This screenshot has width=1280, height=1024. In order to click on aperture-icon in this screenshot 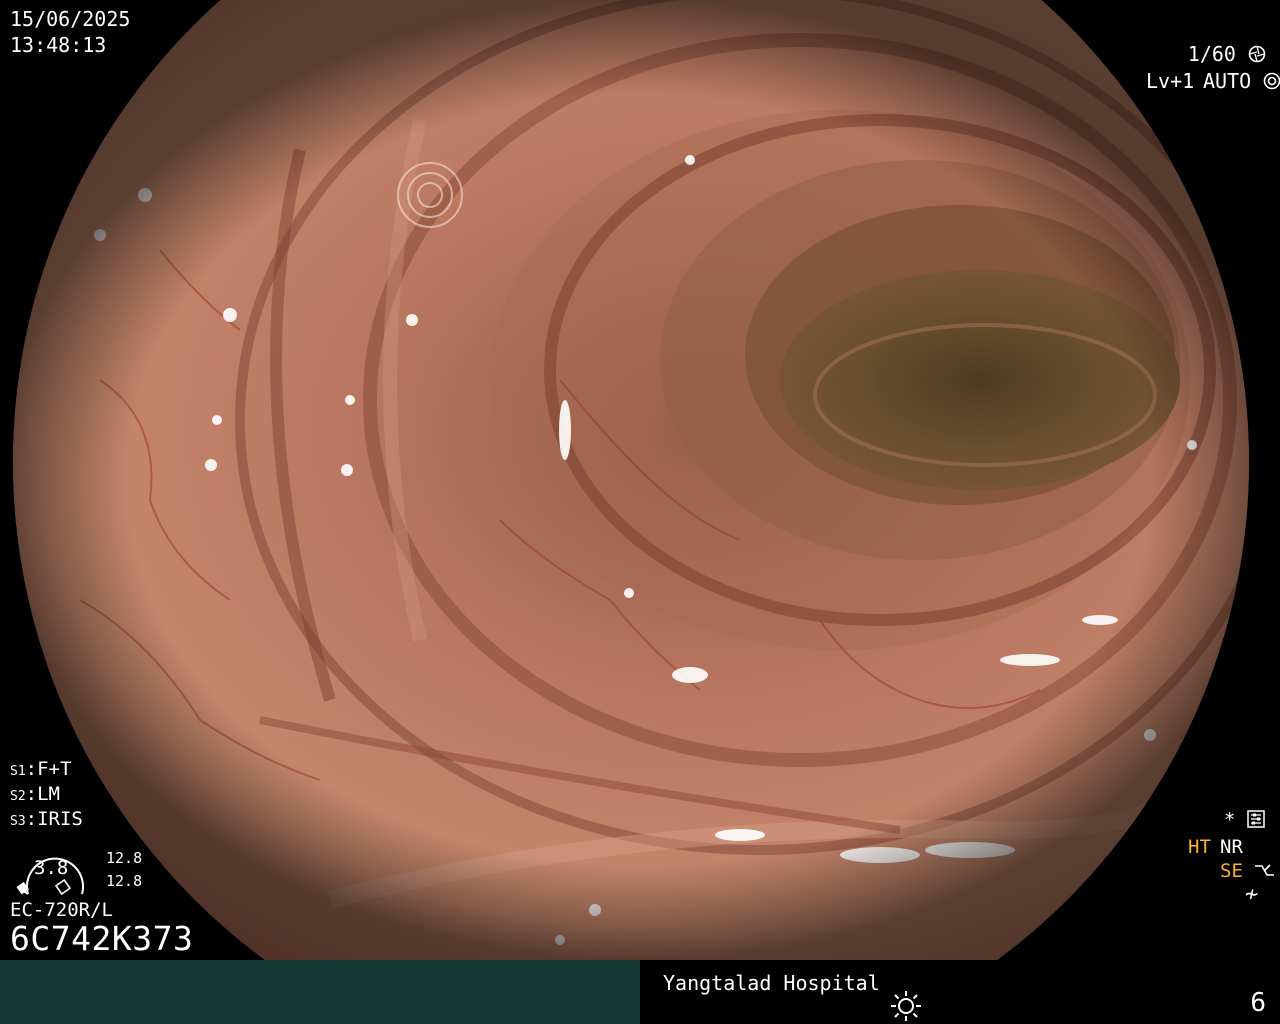, I will do `click(1257, 54)`.